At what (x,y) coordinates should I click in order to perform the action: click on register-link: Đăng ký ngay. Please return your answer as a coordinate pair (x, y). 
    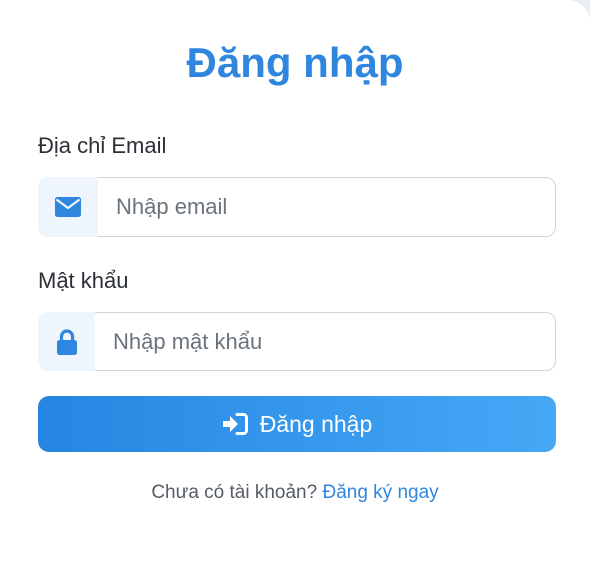
    Looking at the image, I should click on (380, 492).